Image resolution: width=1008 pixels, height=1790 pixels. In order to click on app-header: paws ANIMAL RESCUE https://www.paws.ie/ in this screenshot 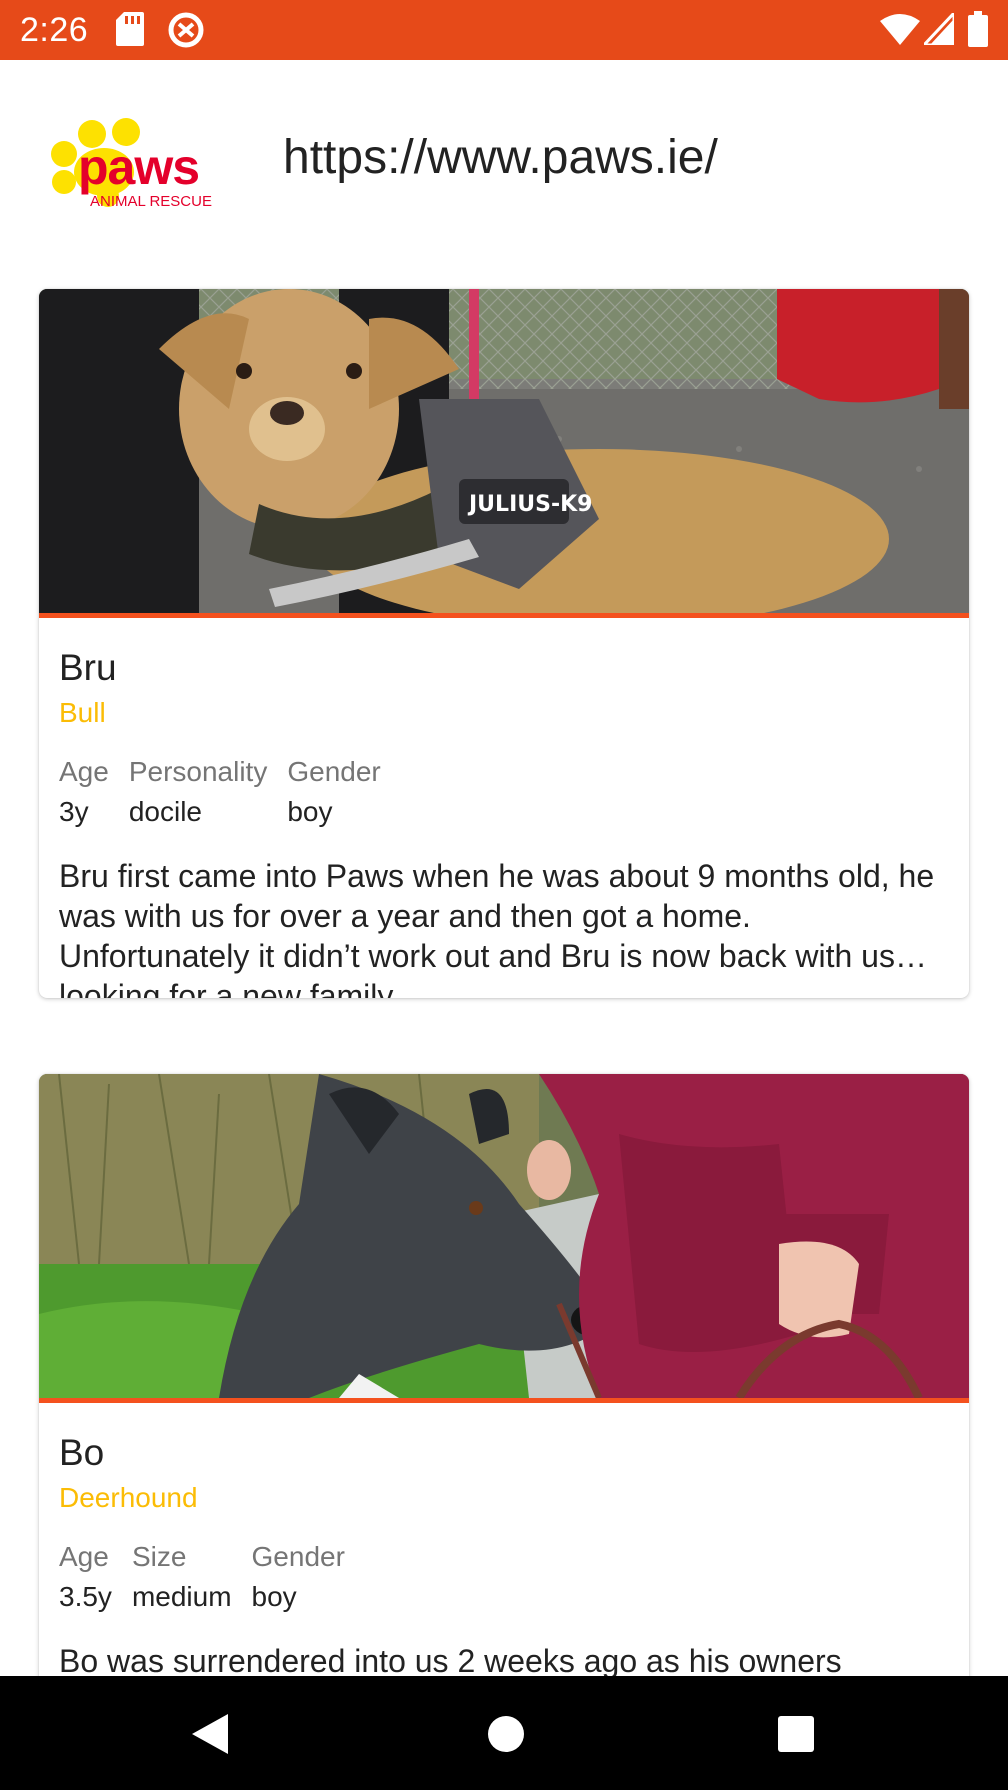, I will do `click(504, 160)`.